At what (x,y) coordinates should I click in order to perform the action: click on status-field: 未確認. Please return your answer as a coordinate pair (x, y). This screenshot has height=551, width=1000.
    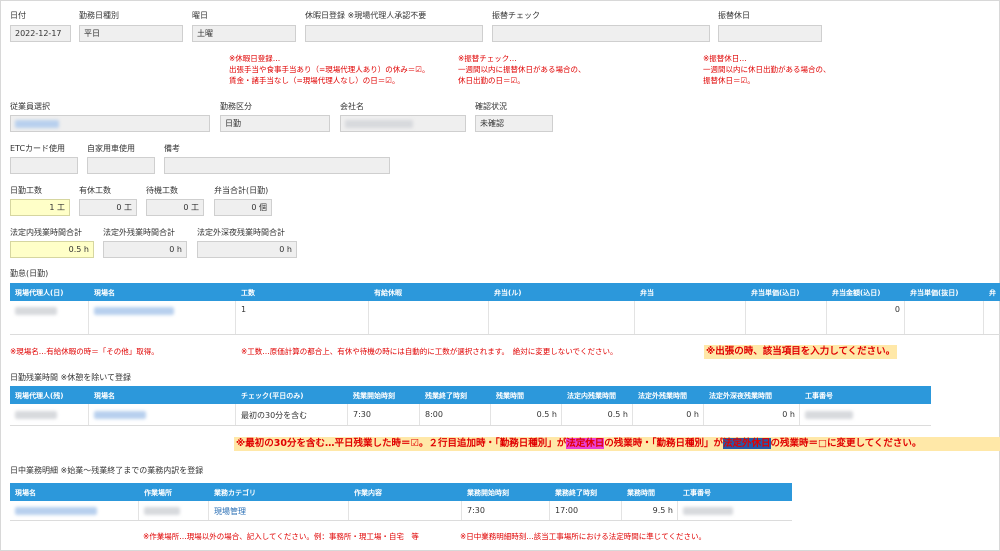
    Looking at the image, I should click on (514, 123).